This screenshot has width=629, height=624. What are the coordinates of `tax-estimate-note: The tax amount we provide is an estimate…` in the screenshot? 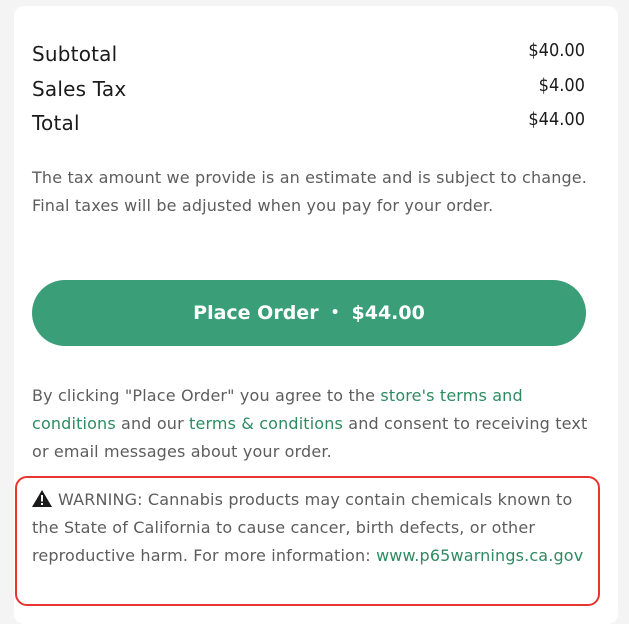 It's located at (310, 191).